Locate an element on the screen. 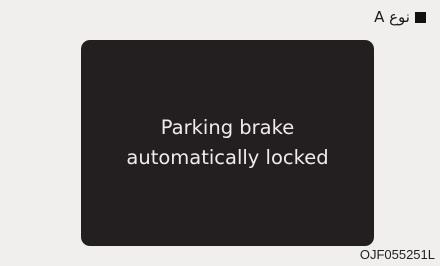 Image resolution: width=440 pixels, height=266 pixels. type-label-text: نوع A is located at coordinates (392, 17).